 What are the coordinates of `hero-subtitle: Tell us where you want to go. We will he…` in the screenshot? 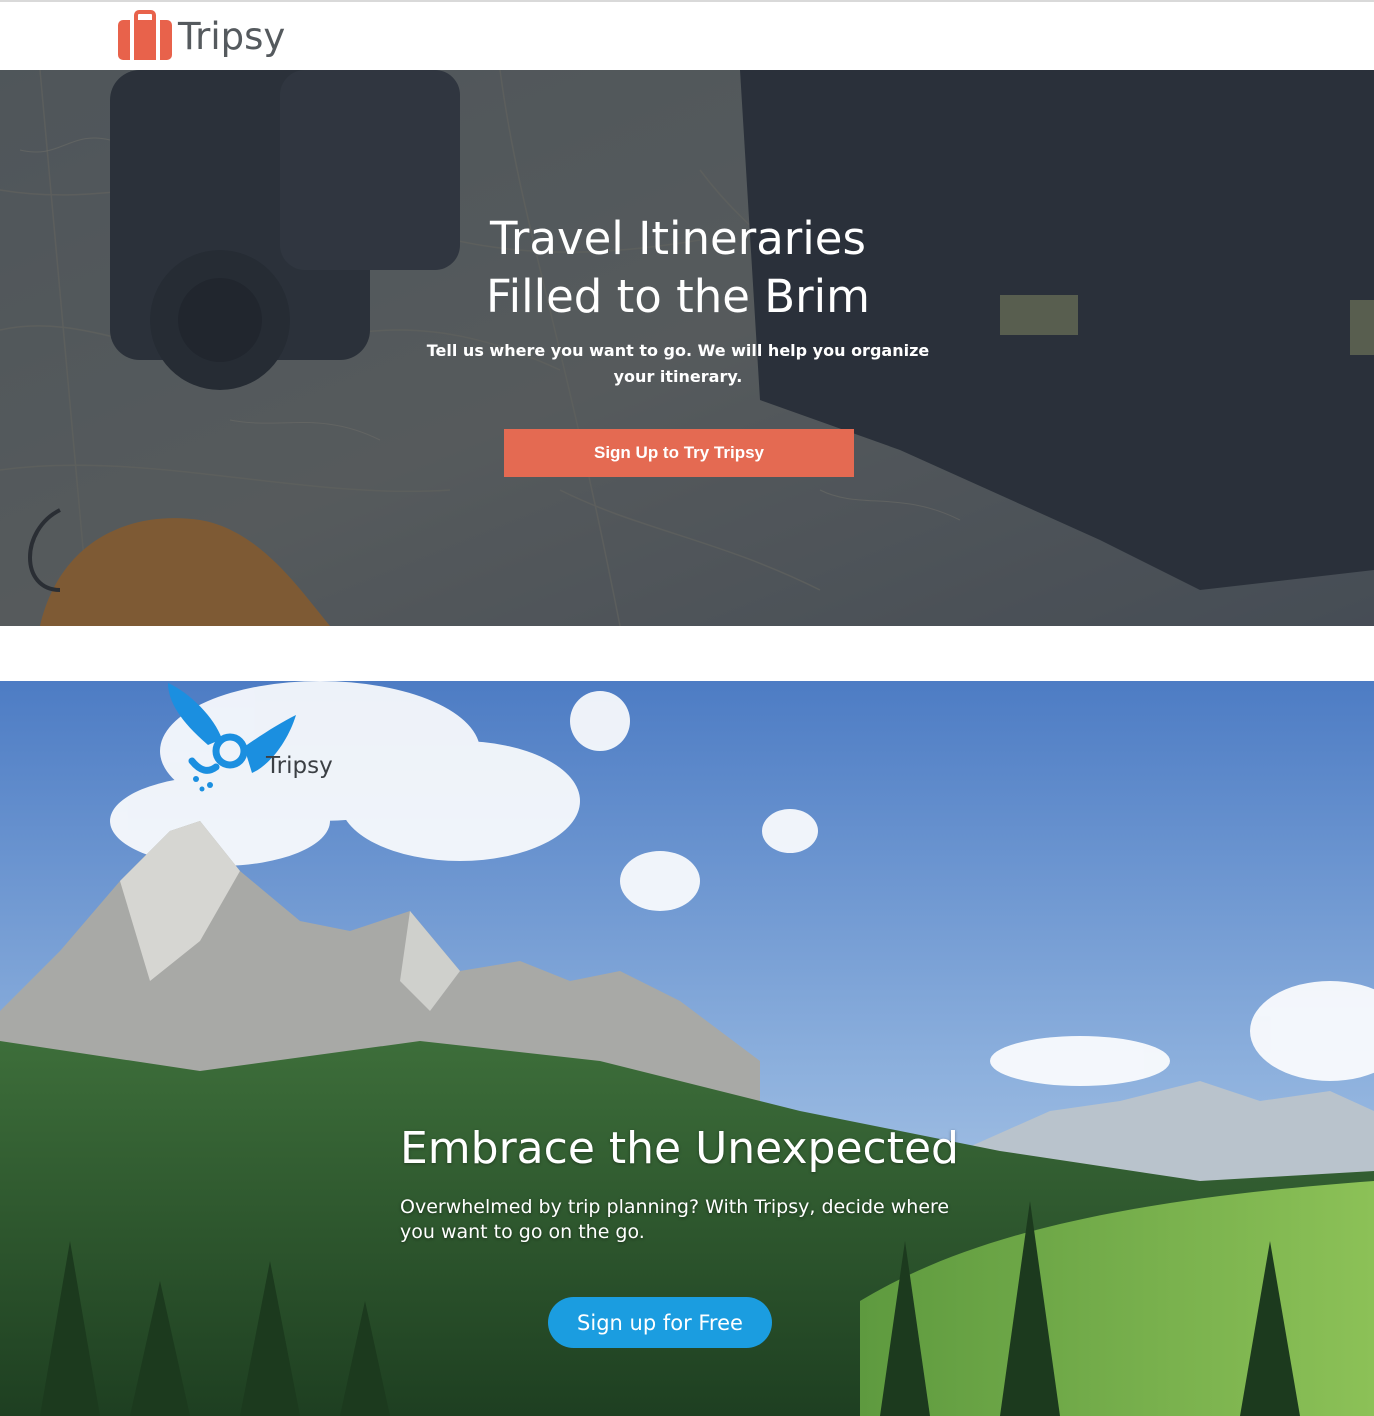 It's located at (678, 363).